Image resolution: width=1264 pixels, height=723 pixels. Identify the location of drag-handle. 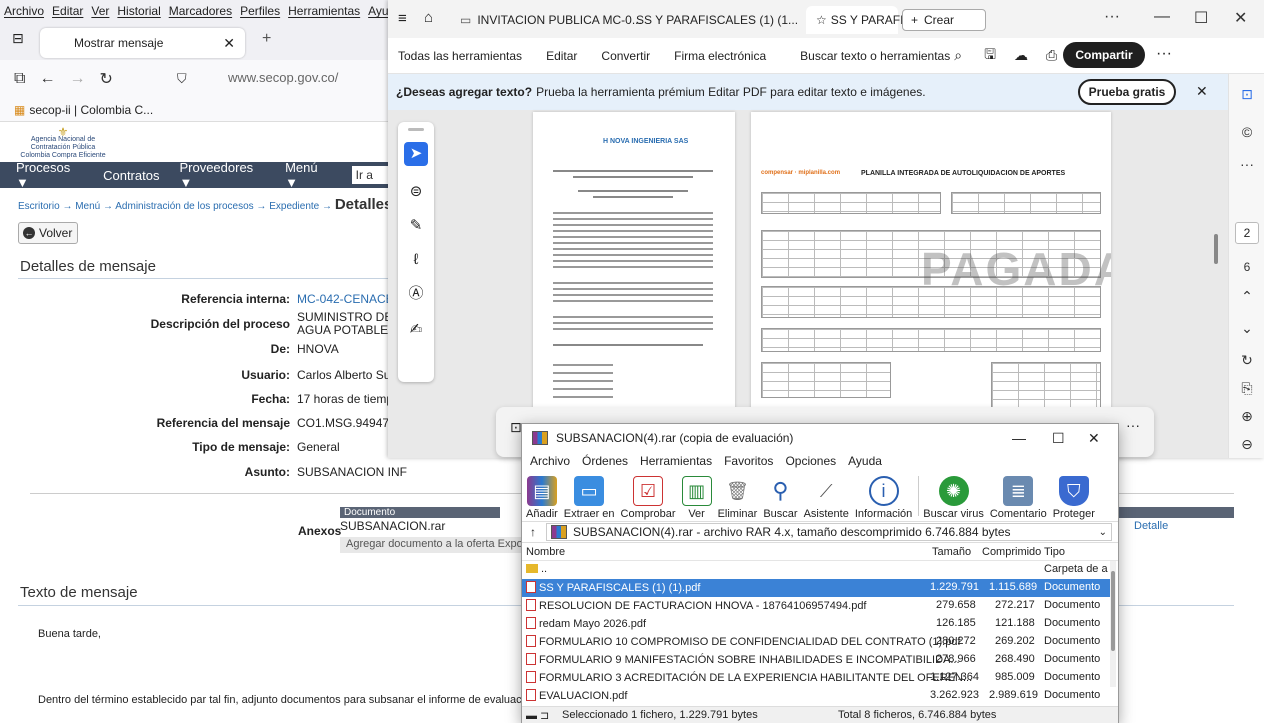
(416, 129).